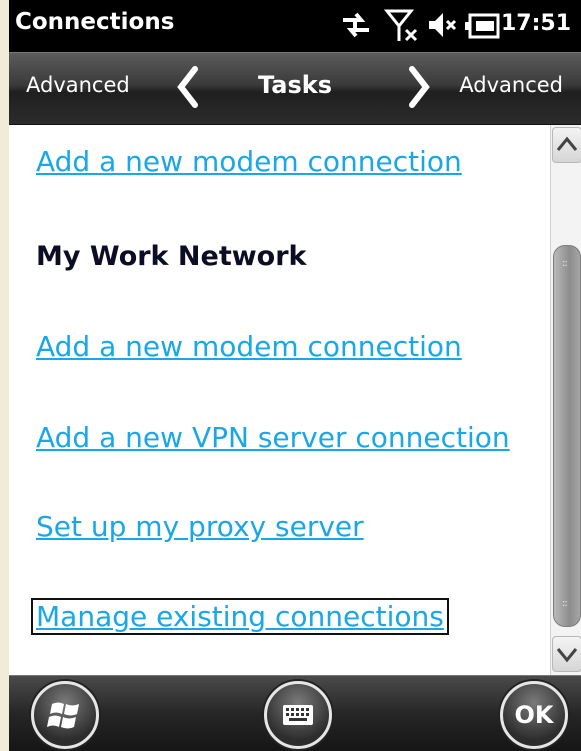  Describe the element at coordinates (249, 161) in the screenshot. I see `link-add-modem-connection: Add a new modem connection` at that location.